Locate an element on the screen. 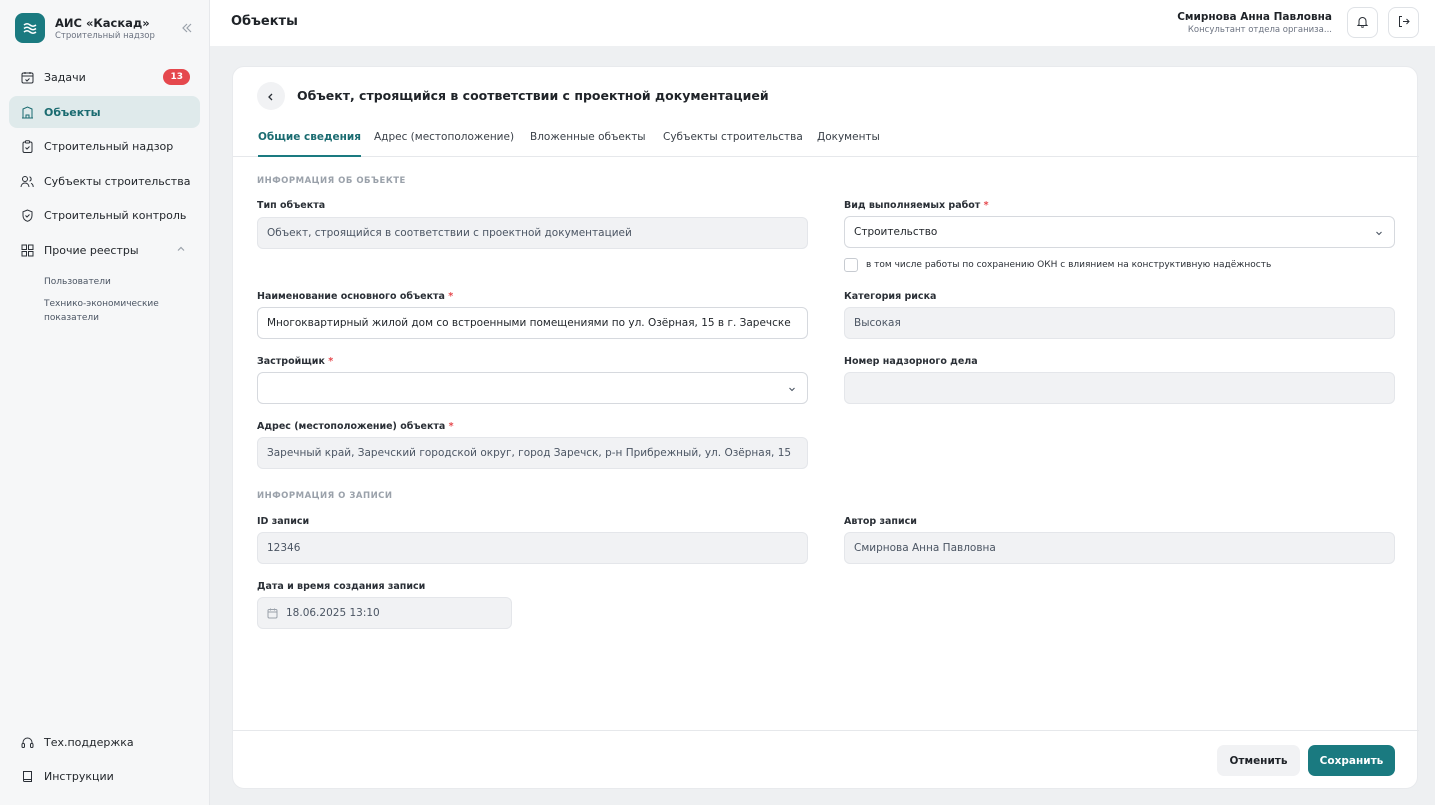 The height and width of the screenshot is (805, 1435). page-title: Объекты is located at coordinates (264, 21).